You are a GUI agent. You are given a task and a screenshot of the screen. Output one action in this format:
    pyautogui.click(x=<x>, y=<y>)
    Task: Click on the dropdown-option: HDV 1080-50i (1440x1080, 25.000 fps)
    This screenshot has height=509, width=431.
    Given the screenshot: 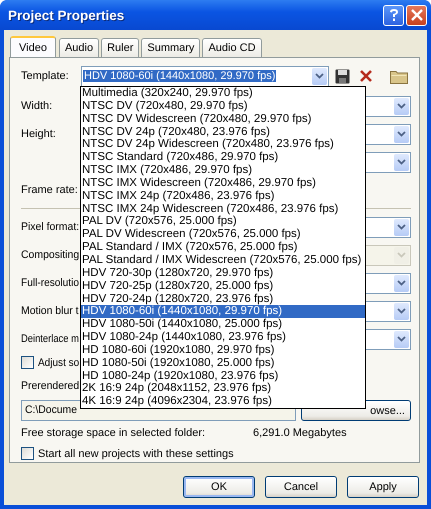 What is the action you would take?
    pyautogui.click(x=223, y=325)
    